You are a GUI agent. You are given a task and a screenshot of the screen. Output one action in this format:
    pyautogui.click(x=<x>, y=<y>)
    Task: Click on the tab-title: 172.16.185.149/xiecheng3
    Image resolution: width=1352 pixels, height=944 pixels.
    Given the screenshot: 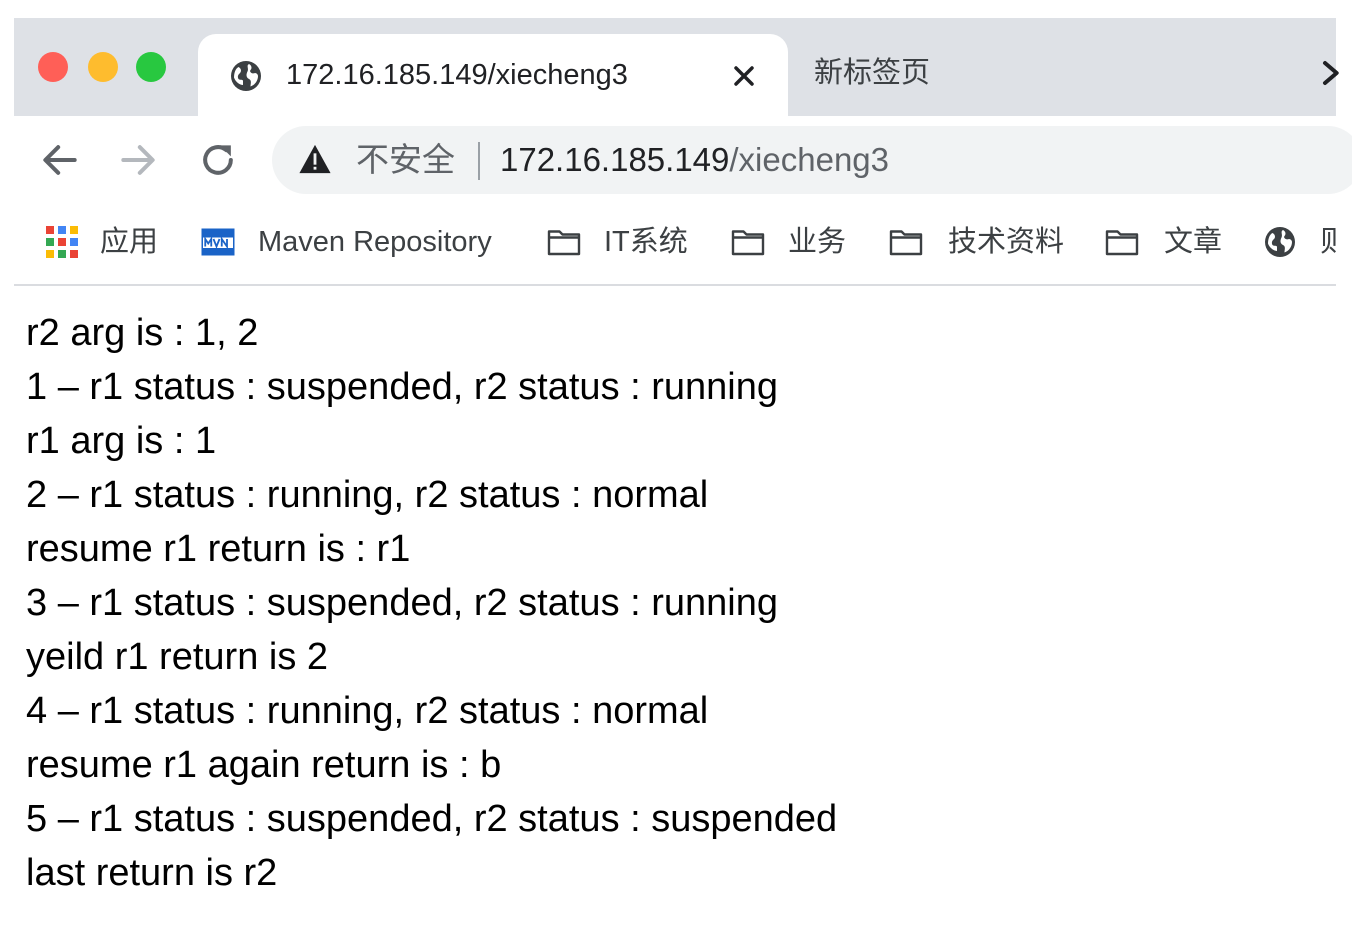 What is the action you would take?
    pyautogui.click(x=457, y=75)
    